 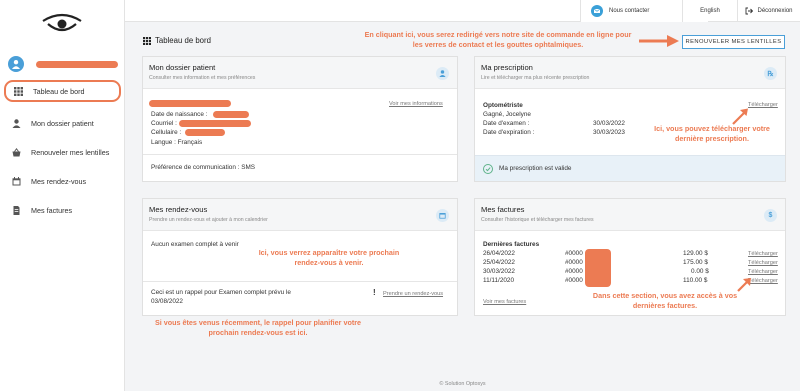 I want to click on email-label: Courriel :, so click(x=164, y=123).